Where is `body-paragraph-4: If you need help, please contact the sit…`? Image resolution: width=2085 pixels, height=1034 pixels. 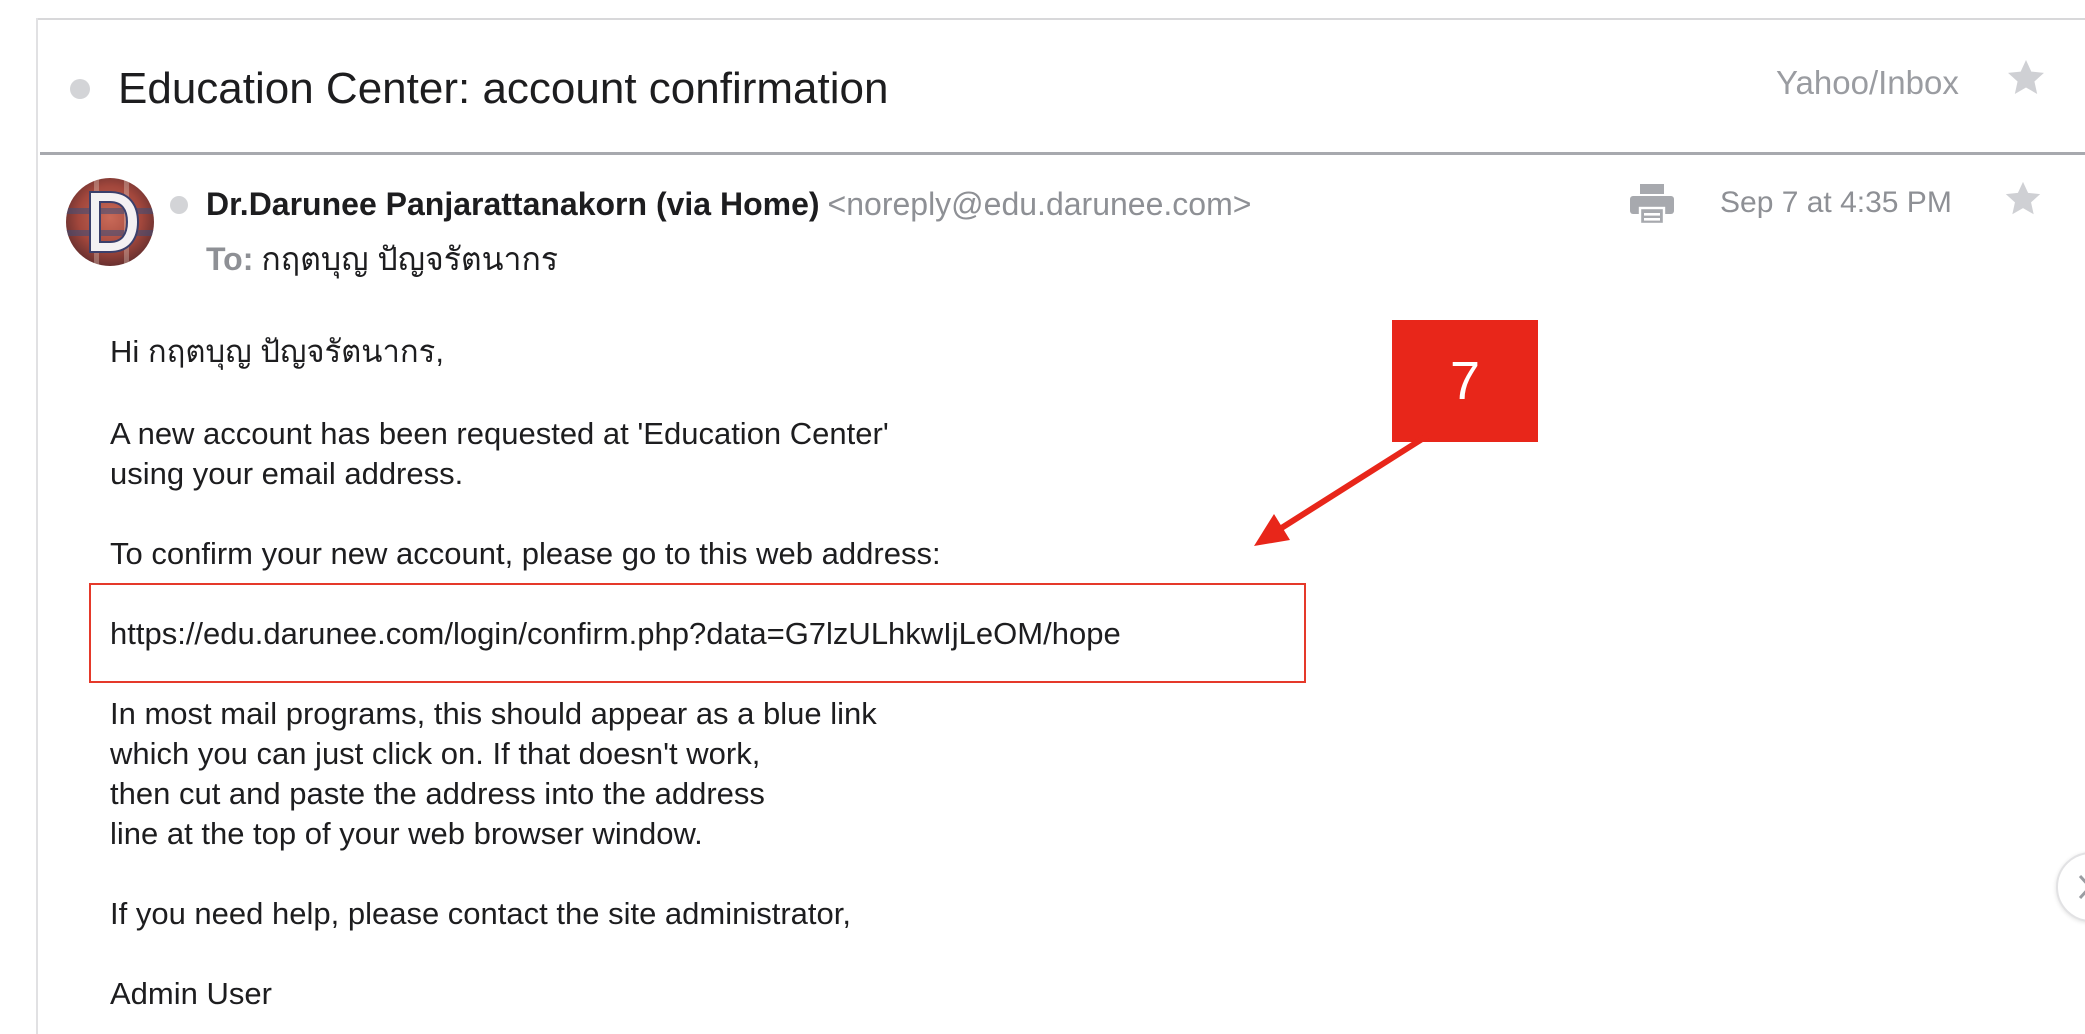
body-paragraph-4: If you need help, please contact the sit… is located at coordinates (481, 913).